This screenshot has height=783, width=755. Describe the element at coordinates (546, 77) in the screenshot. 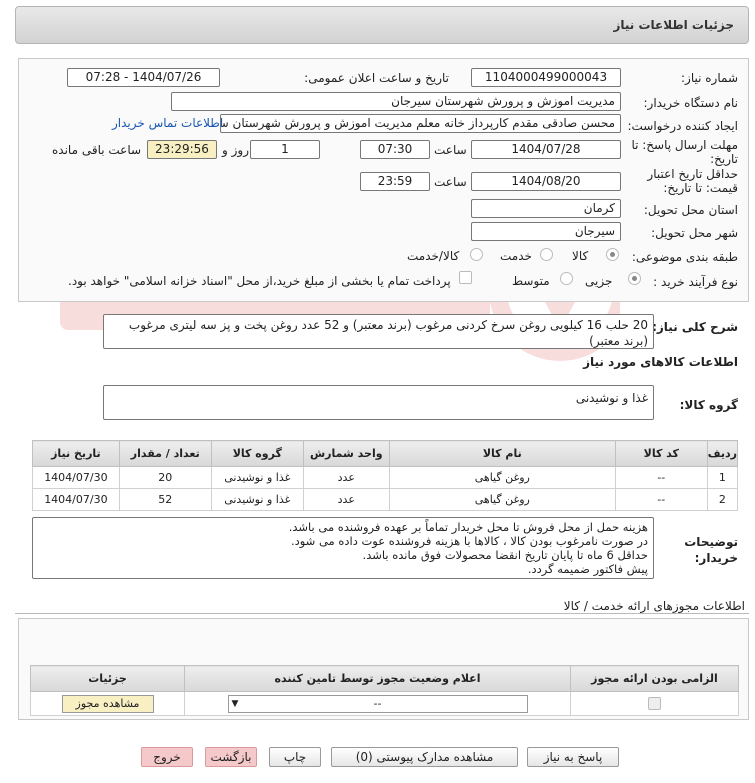

I see `need-number-field: 1104000499000043` at that location.